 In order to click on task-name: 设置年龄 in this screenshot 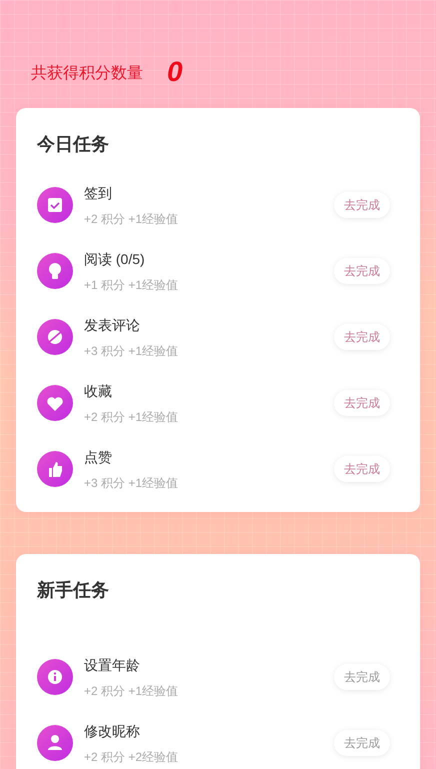, I will do `click(112, 665)`.